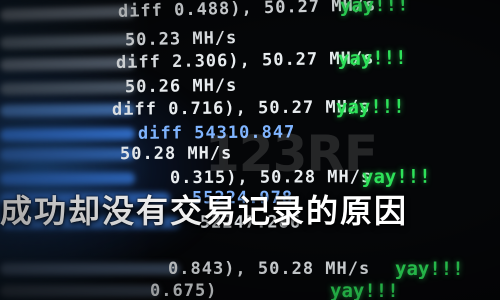 Image resolution: width=500 pixels, height=300 pixels. I want to click on hashrate-text: 50.26 MH/s, so click(181, 86).